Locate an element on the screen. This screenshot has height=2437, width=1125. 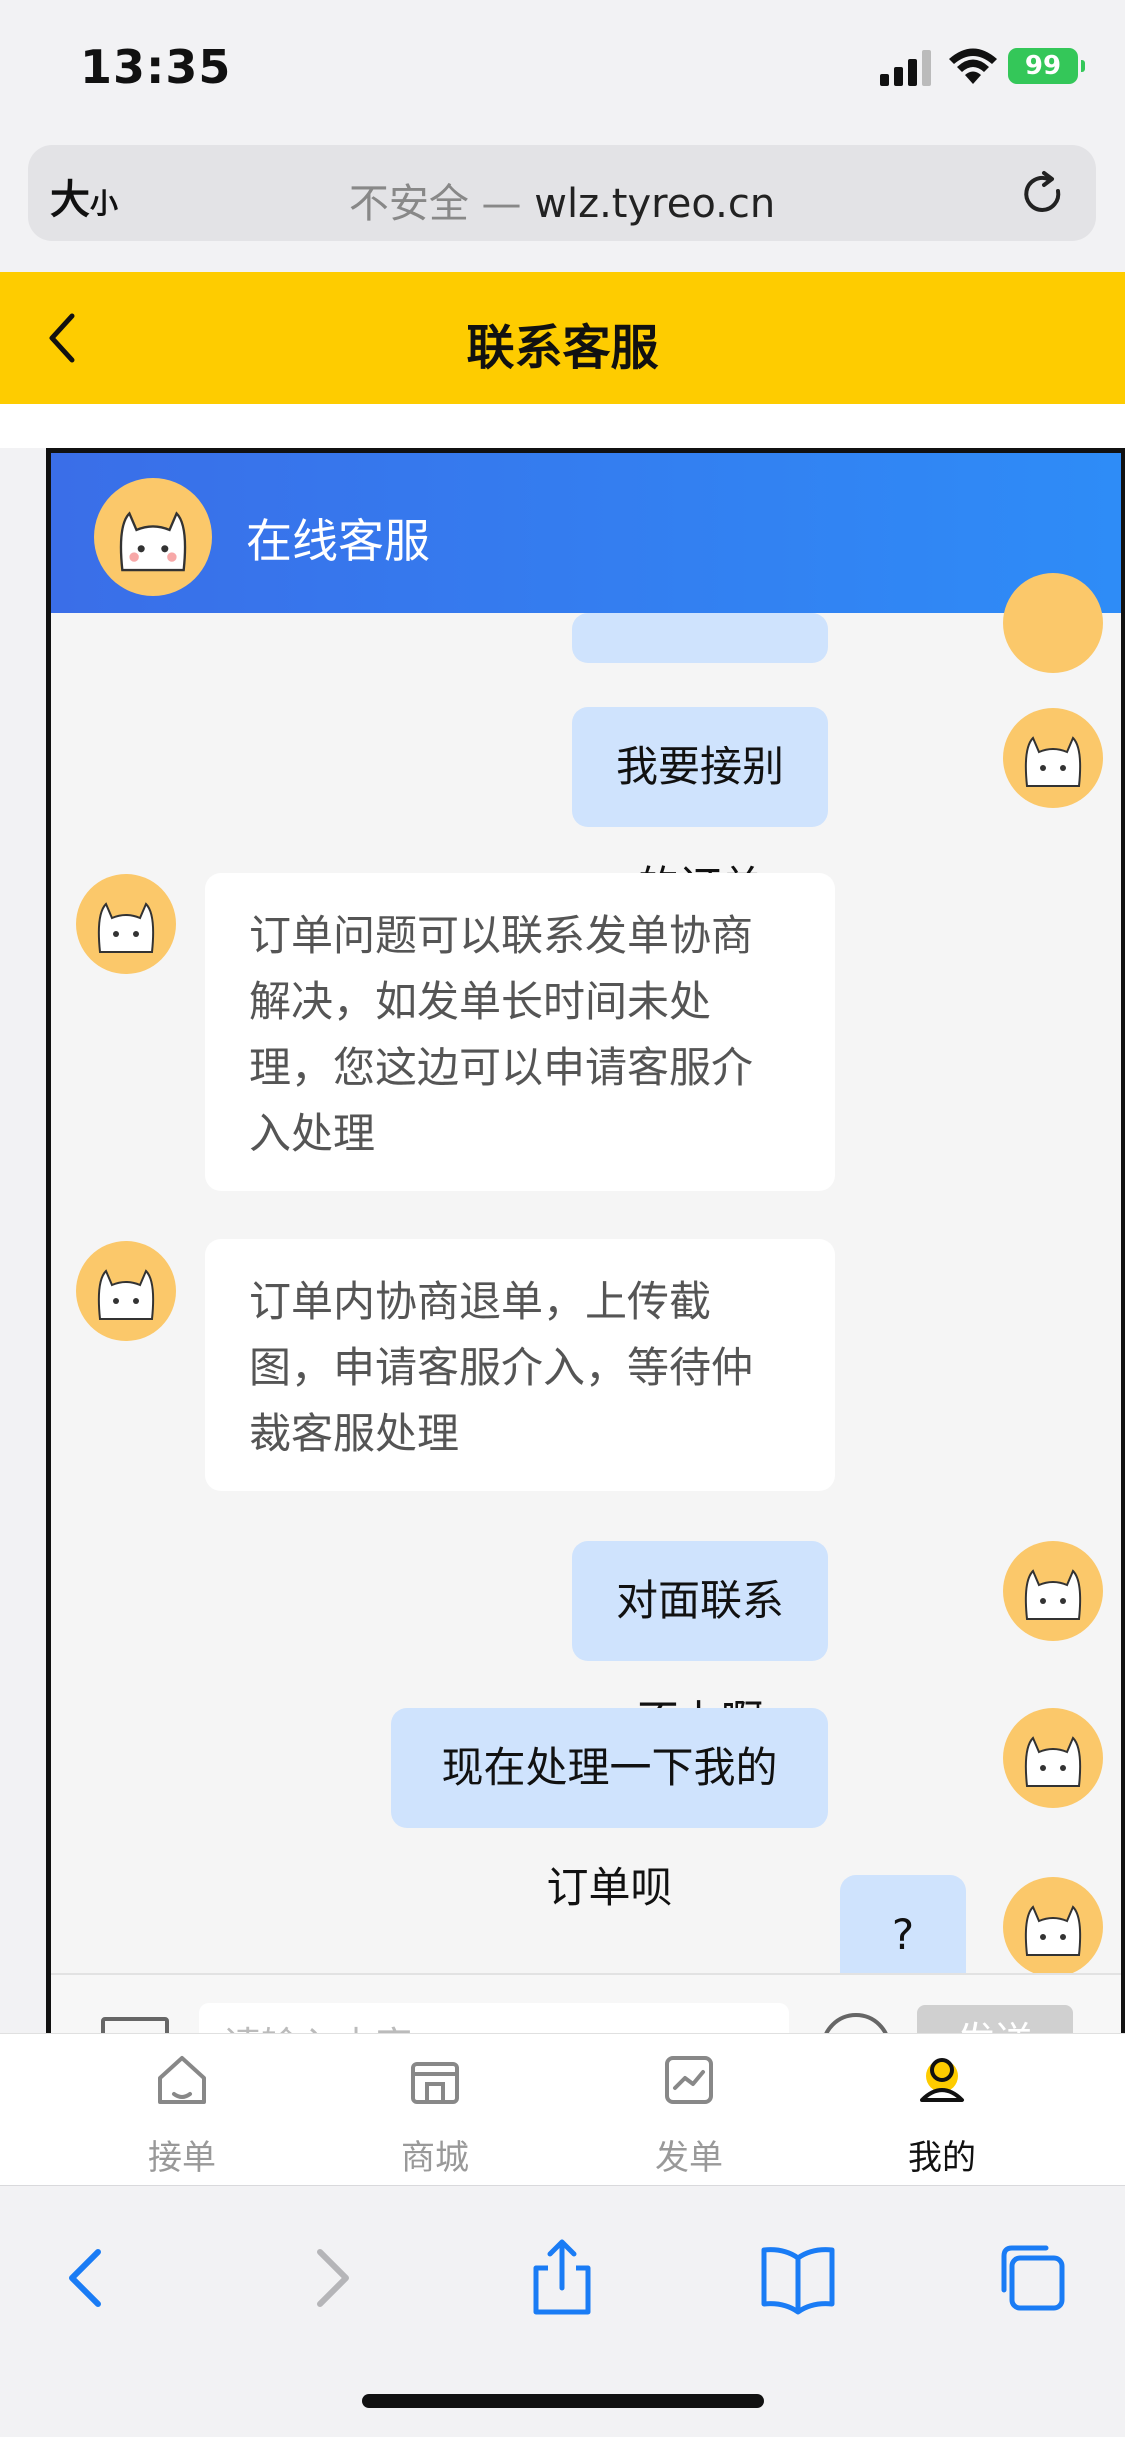
home-icon is located at coordinates (182, 2080).